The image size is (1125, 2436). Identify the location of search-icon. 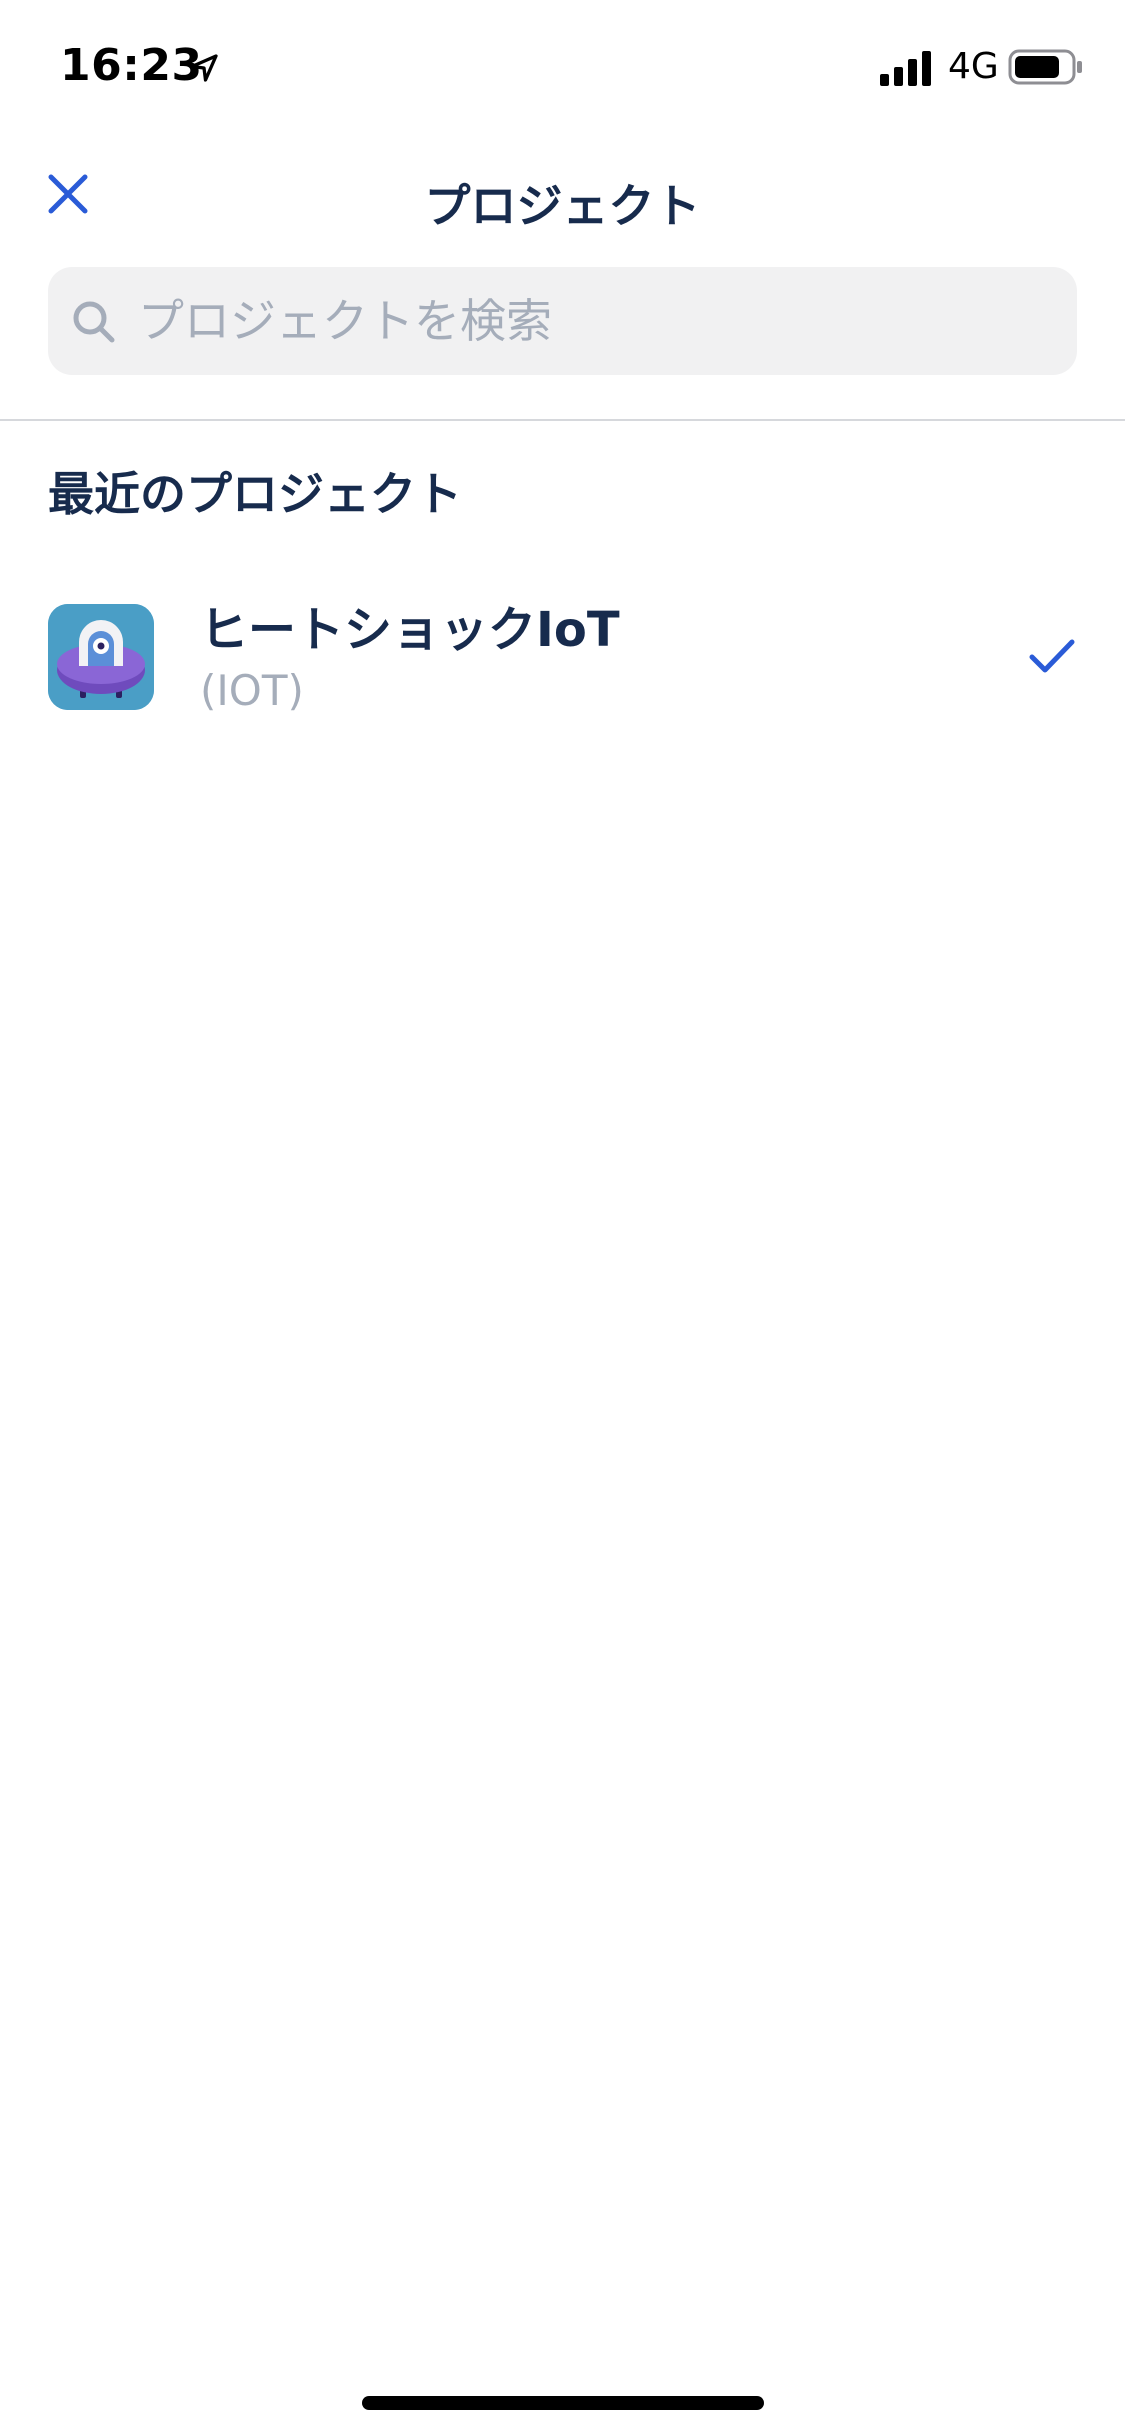
(94, 322).